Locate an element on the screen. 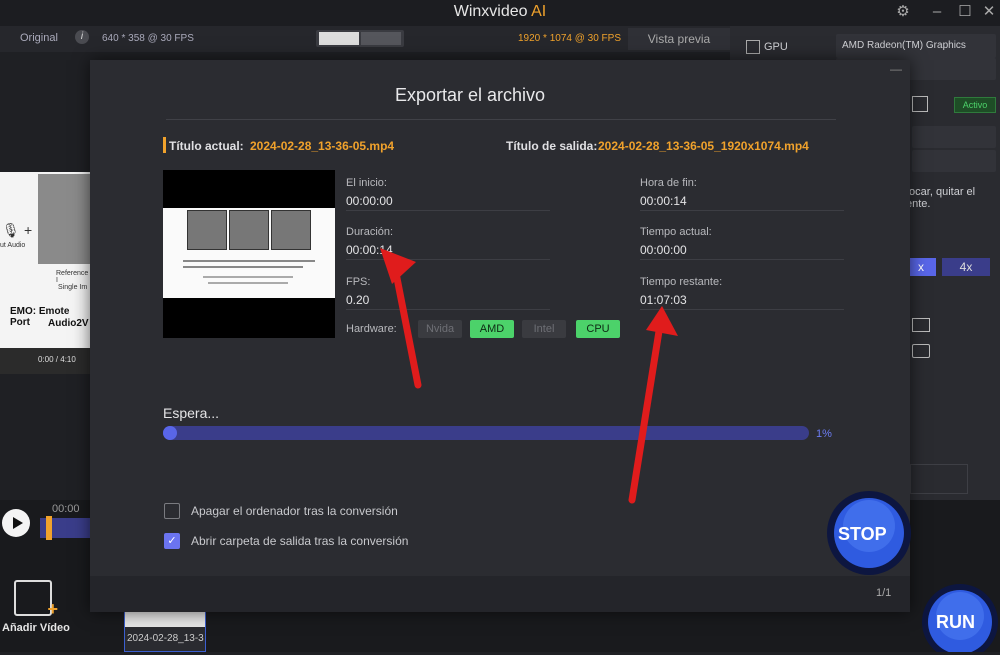  headline-line-2: Audio2V is located at coordinates (68, 323).